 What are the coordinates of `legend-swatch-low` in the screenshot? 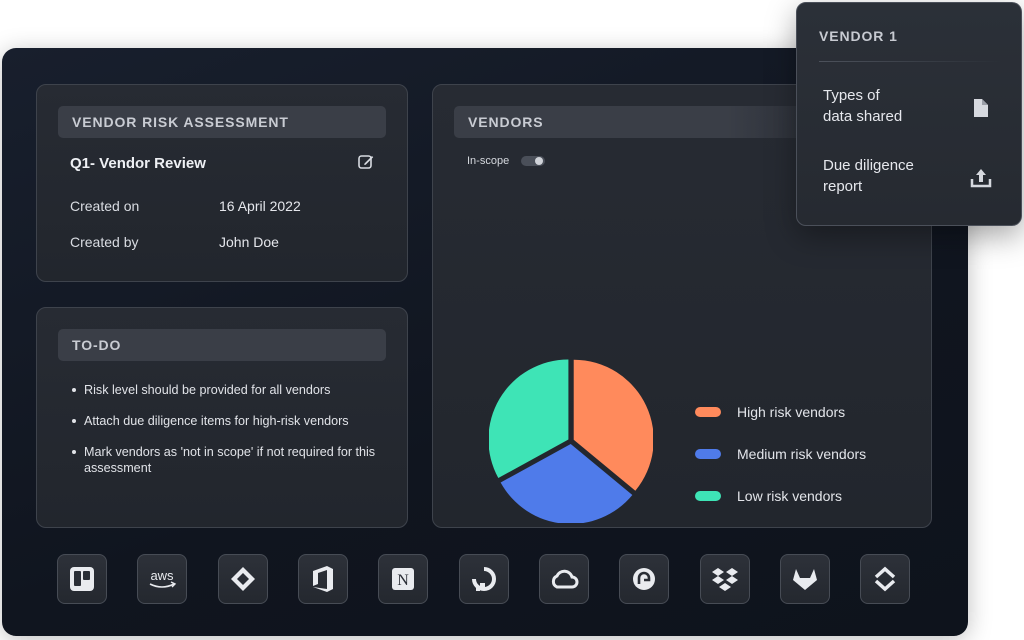 It's located at (708, 496).